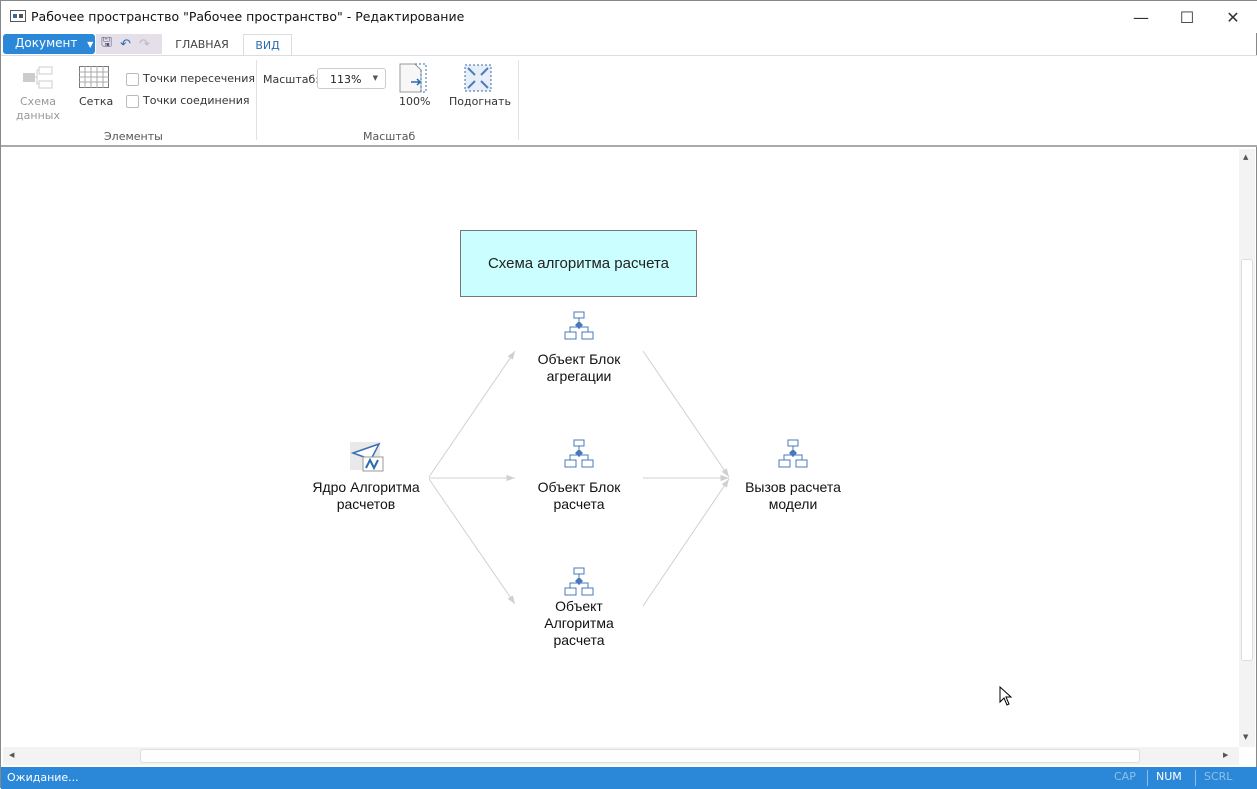 This screenshot has height=789, width=1257. I want to click on scroll-lock-indicator: SCRL, so click(1217, 778).